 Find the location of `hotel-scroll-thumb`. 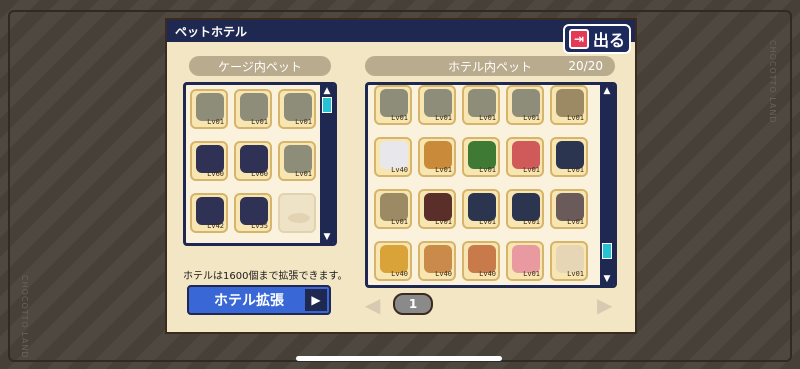

hotel-scroll-thumb is located at coordinates (607, 251).